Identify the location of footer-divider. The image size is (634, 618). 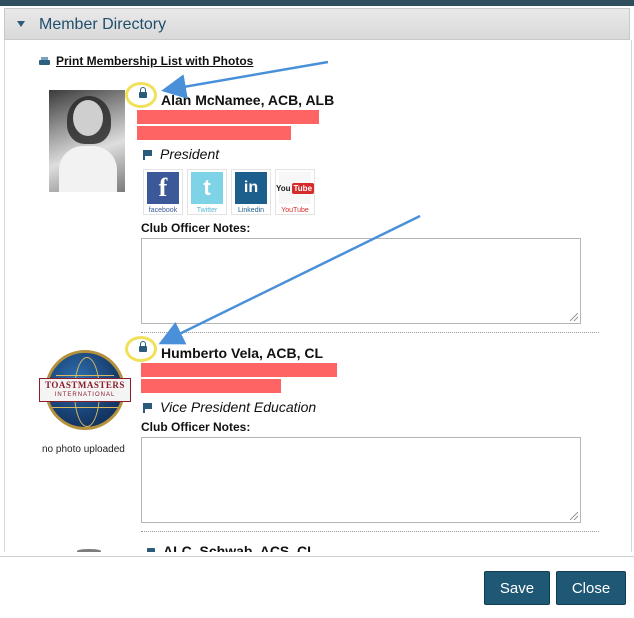
(317, 556).